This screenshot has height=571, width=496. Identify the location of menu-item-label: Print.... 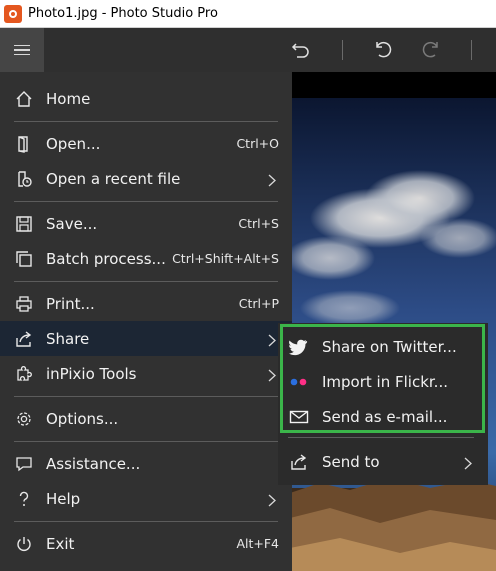
(70, 303).